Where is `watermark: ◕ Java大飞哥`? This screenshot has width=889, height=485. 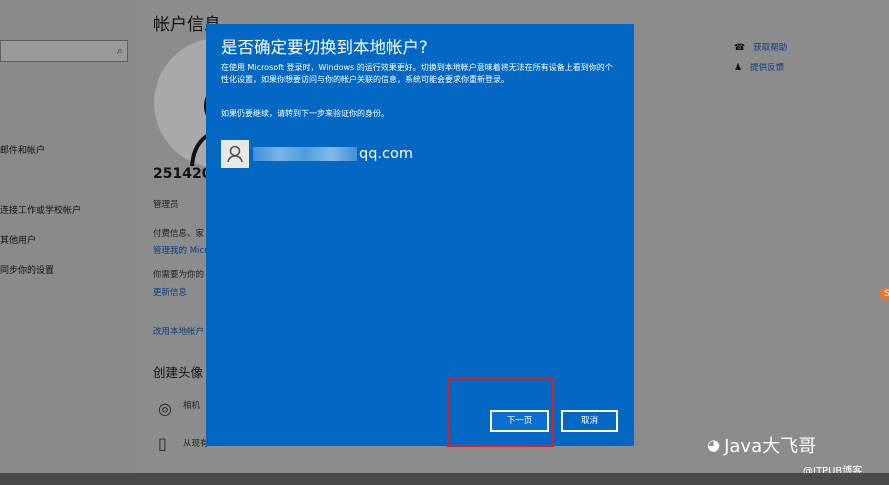 watermark: ◕ Java大飞哥 is located at coordinates (762, 446).